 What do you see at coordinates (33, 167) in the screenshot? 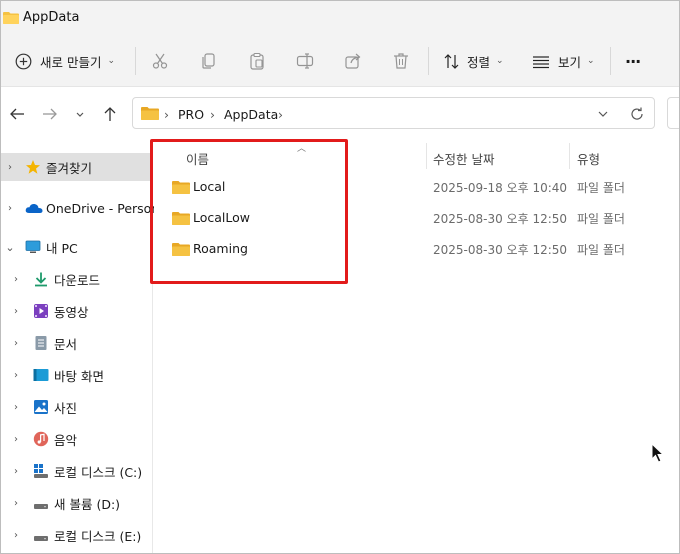
I see `star-icon` at bounding box center [33, 167].